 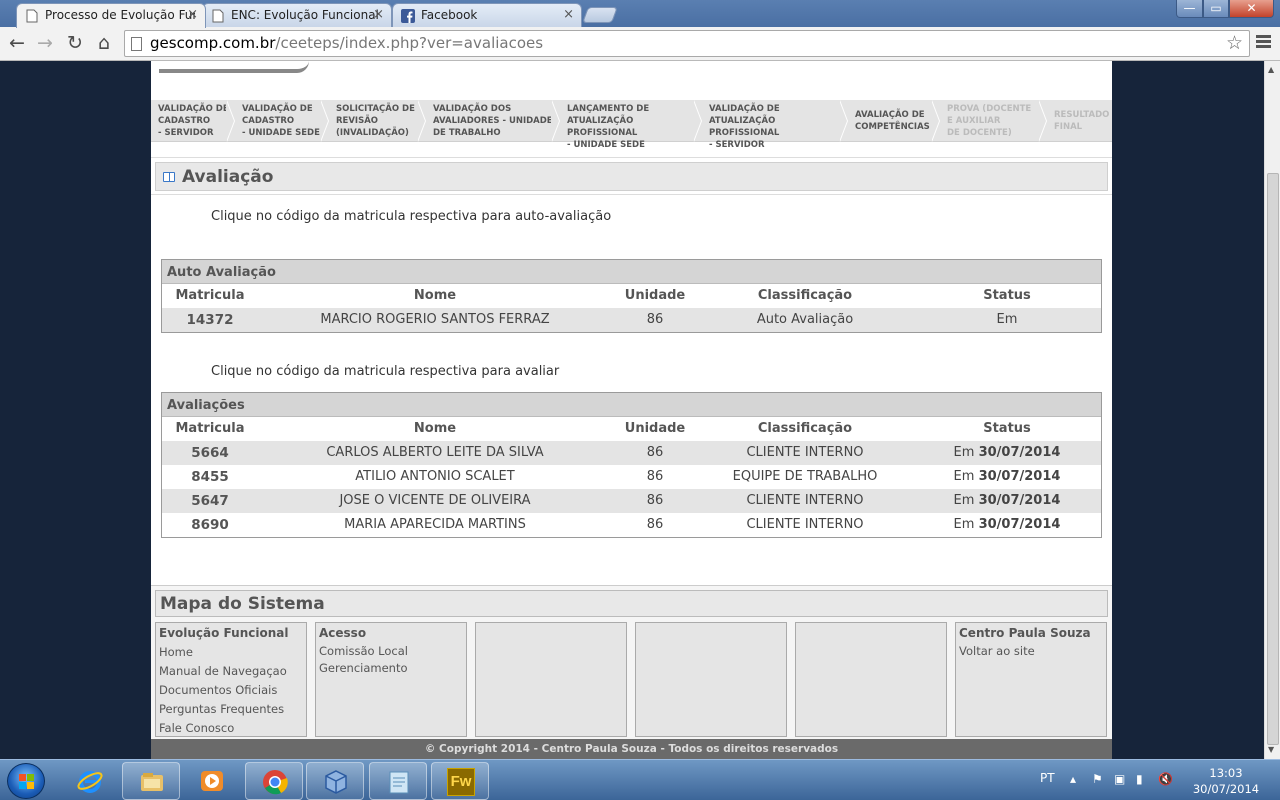 What do you see at coordinates (231, 652) in the screenshot?
I see `site-map-link-home: Home` at bounding box center [231, 652].